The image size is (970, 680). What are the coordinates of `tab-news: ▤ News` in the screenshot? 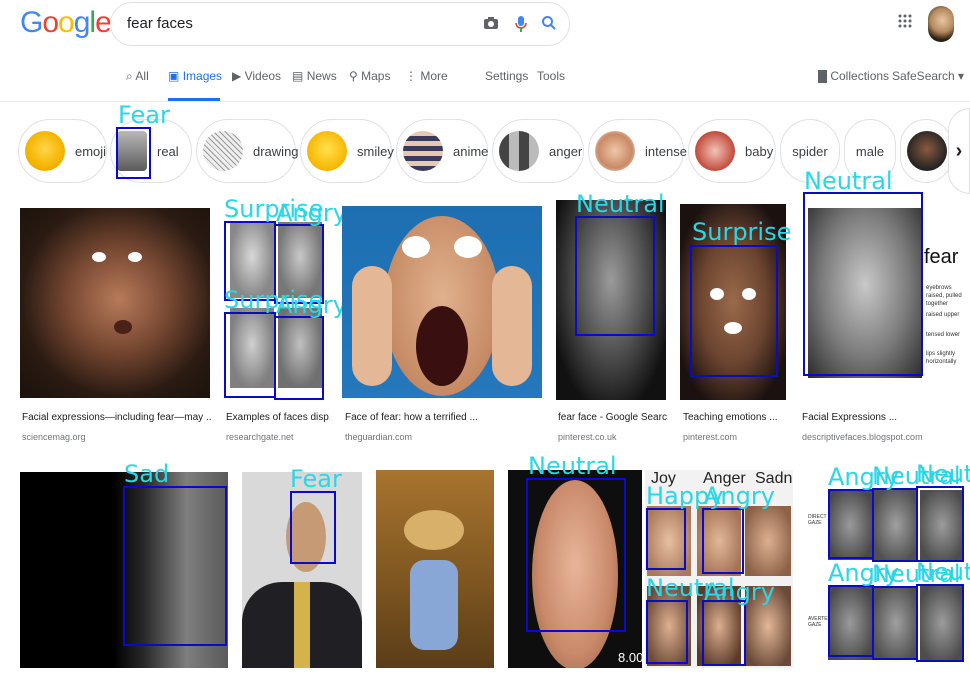 It's located at (314, 76).